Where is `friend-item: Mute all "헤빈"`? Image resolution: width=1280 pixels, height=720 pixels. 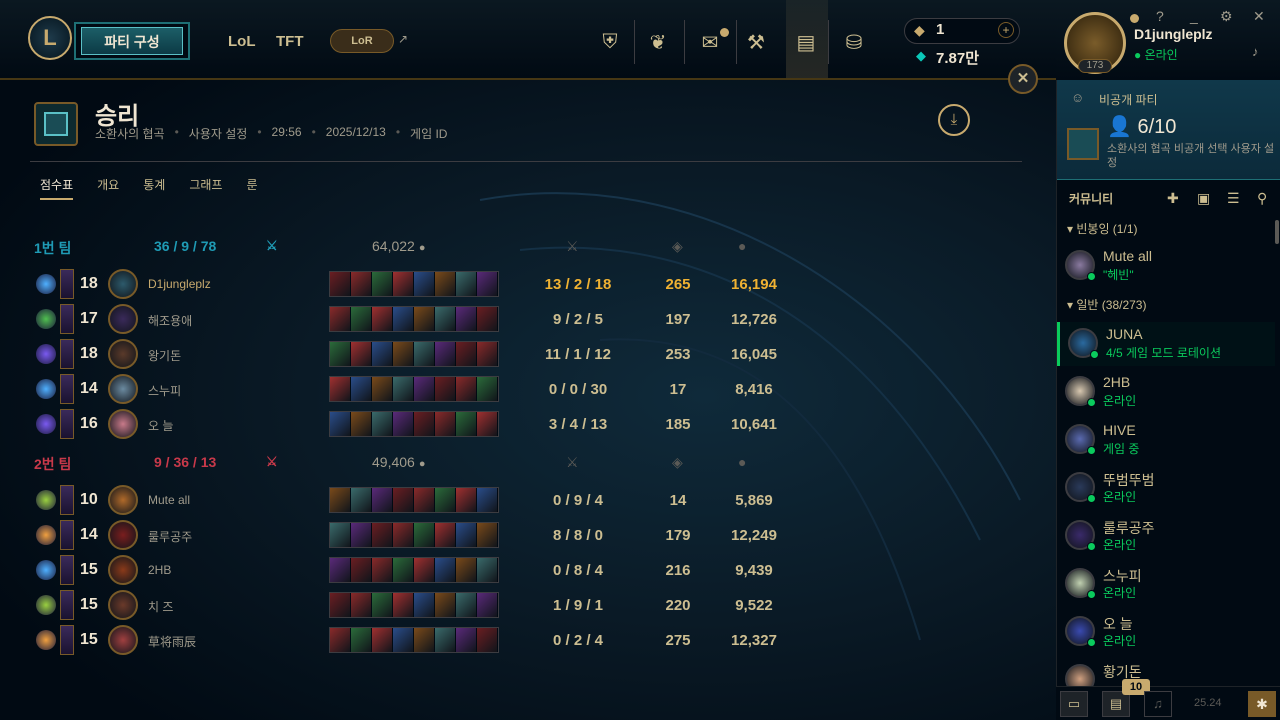
friend-item: Mute all "헤빈" is located at coordinates (1166, 266).